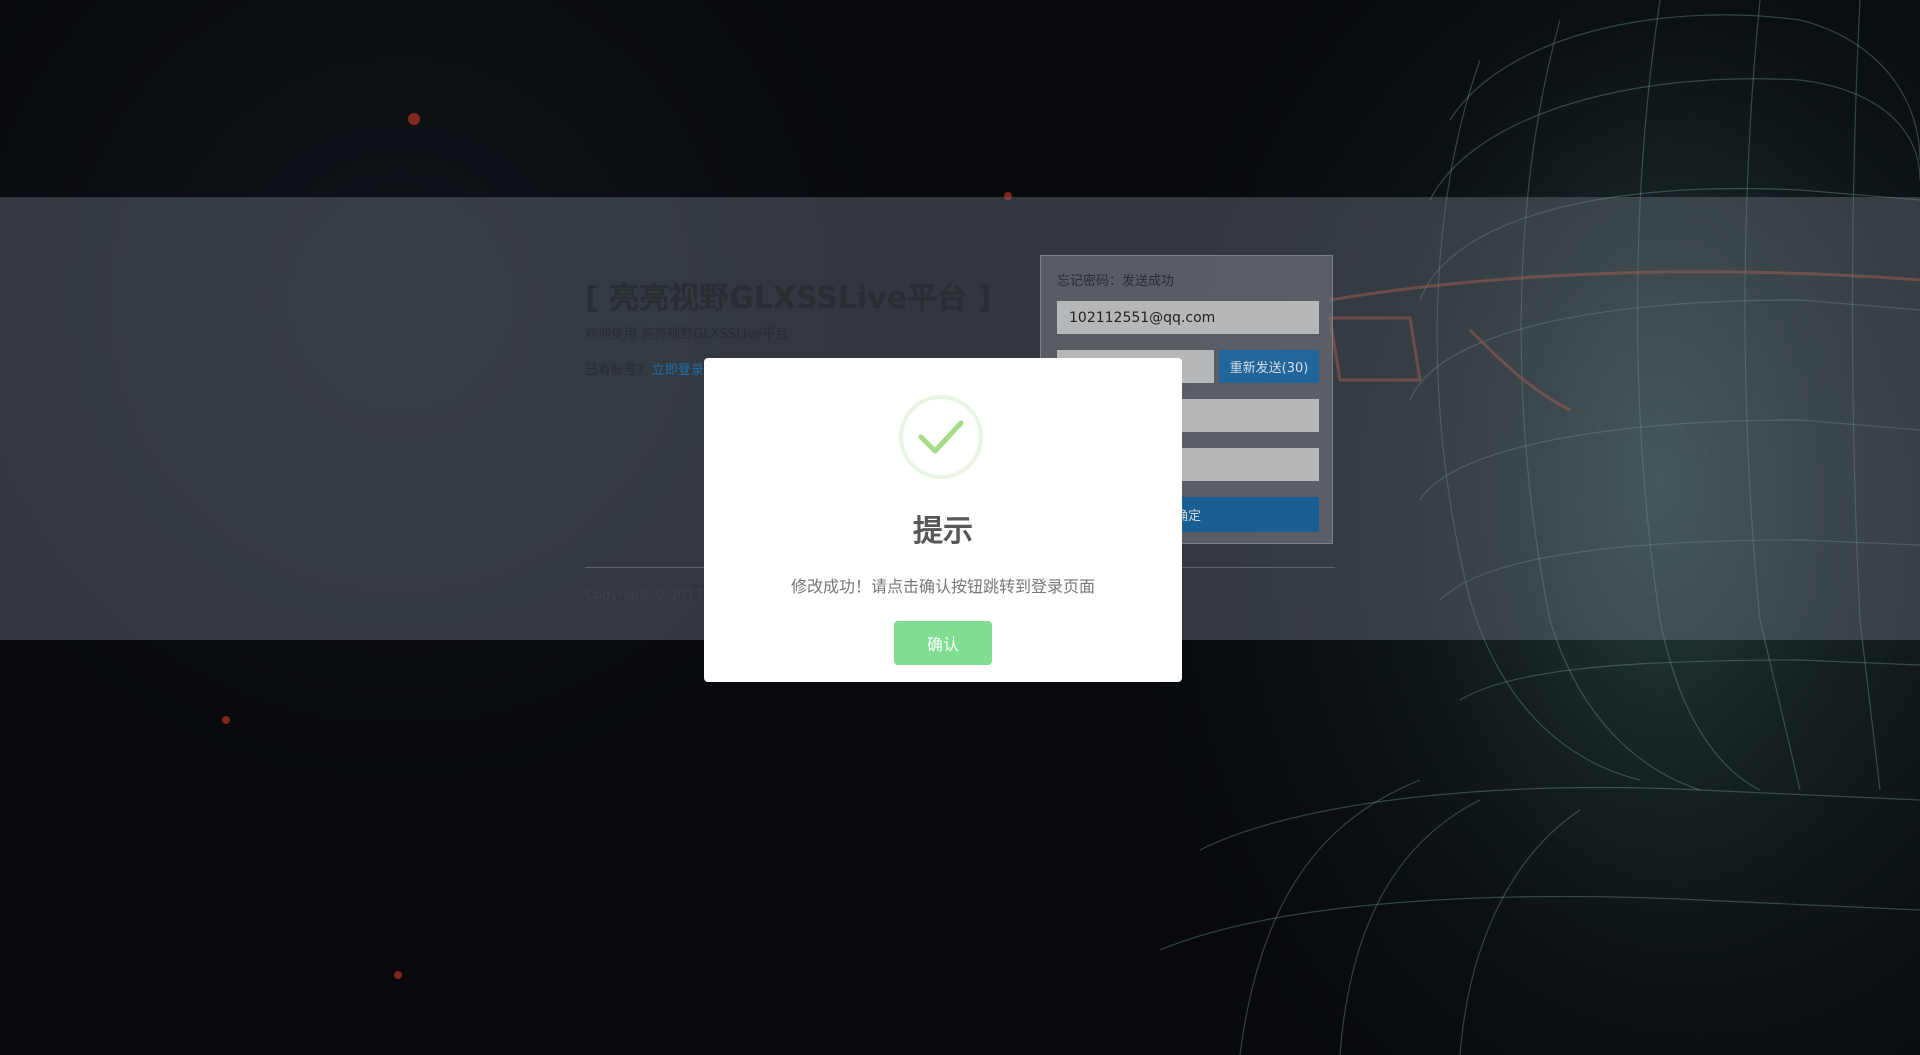 Image resolution: width=1920 pixels, height=1055 pixels. I want to click on success-dialog: 提示 修改成功！请点击确认按钮跳转到登录页面 确认, so click(943, 520).